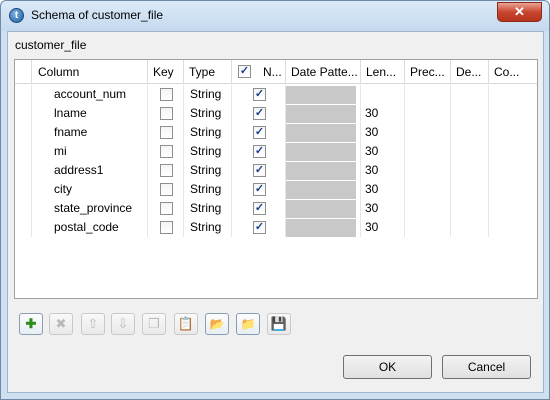  Describe the element at coordinates (279, 324) in the screenshot. I see `save-button: 💾` at that location.